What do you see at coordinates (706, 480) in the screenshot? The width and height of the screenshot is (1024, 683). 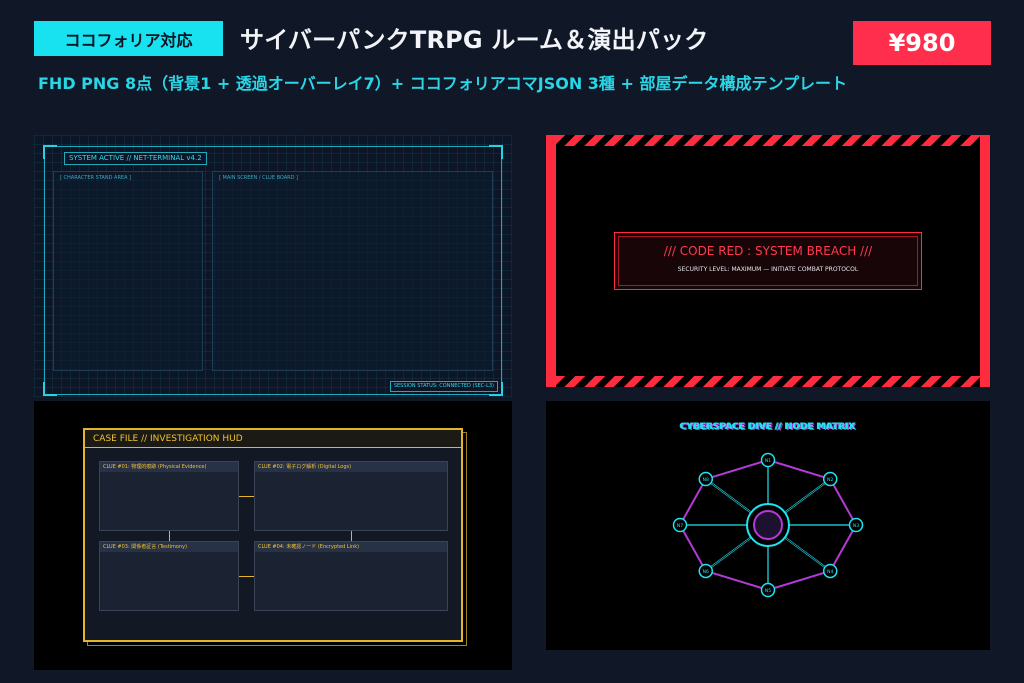 I see `node-label: N8` at bounding box center [706, 480].